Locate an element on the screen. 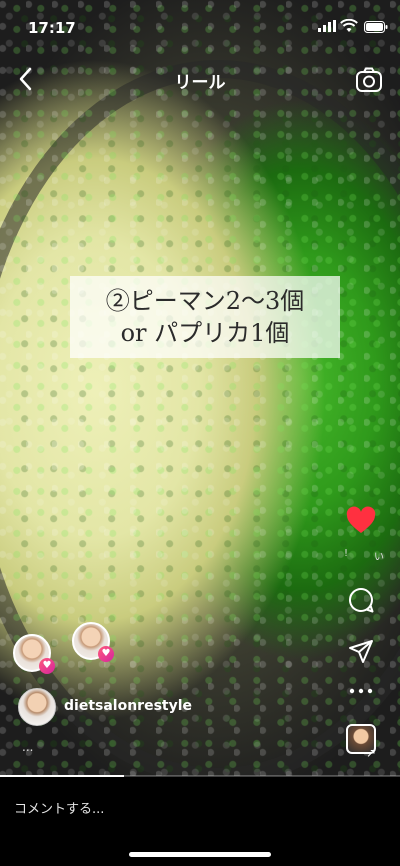  more-dots-icon is located at coordinates (361, 691).